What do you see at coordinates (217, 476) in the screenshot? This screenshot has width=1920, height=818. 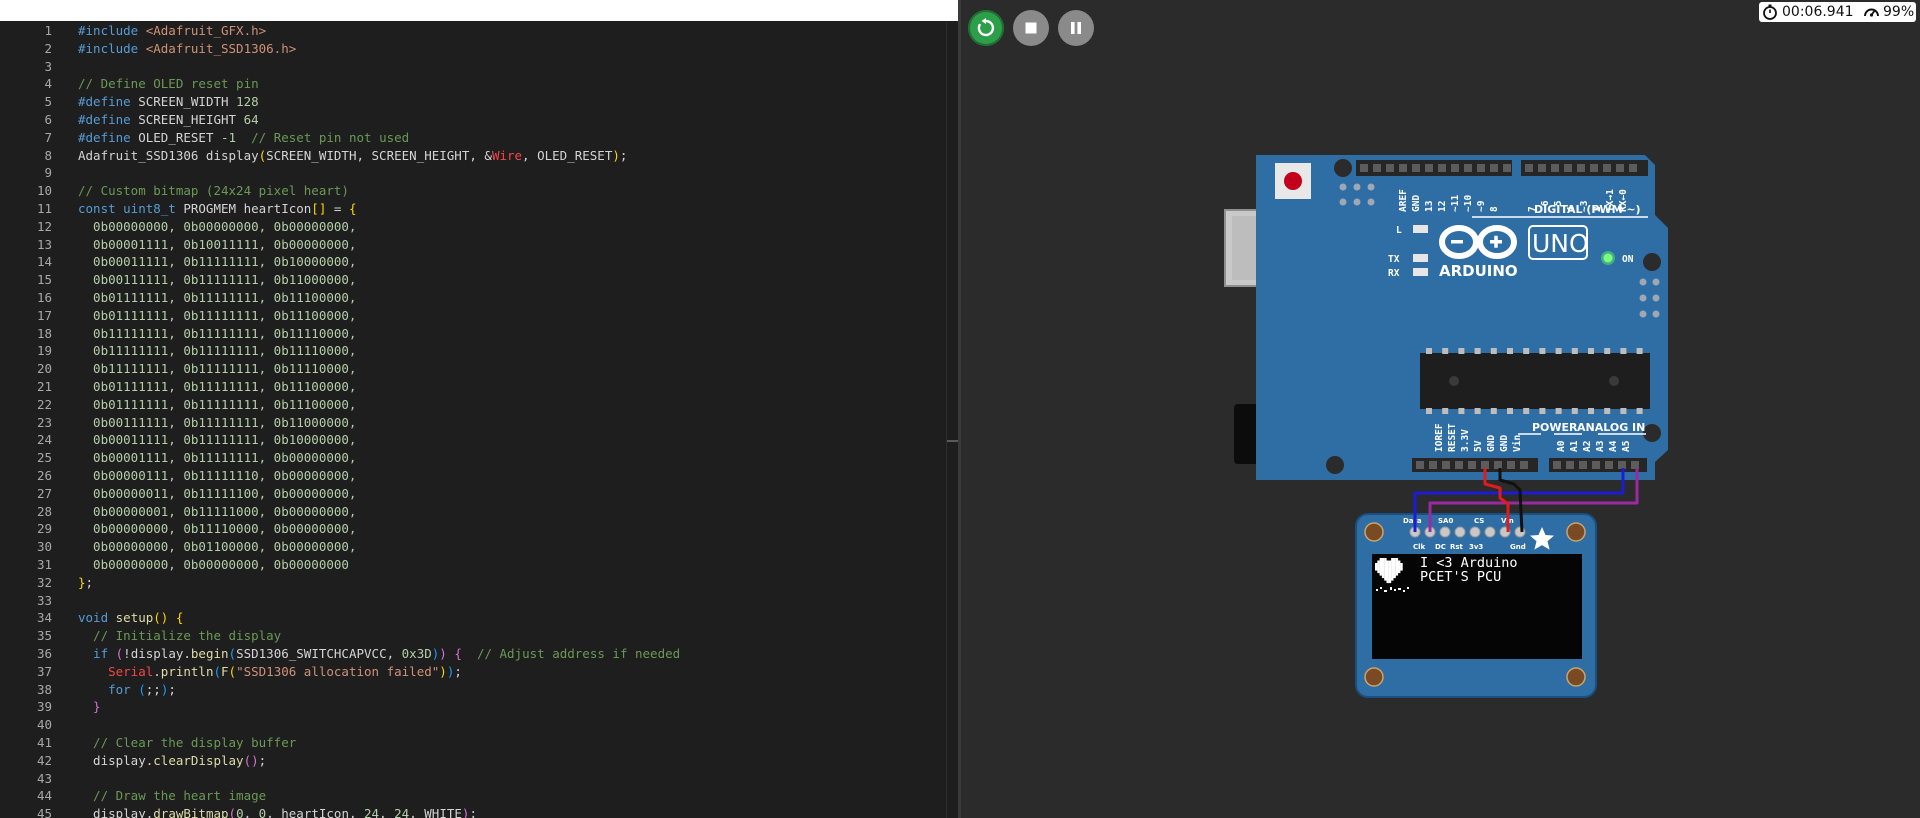 I see `code-text: 0b00000111, 0b11111110, 0b00000000,` at bounding box center [217, 476].